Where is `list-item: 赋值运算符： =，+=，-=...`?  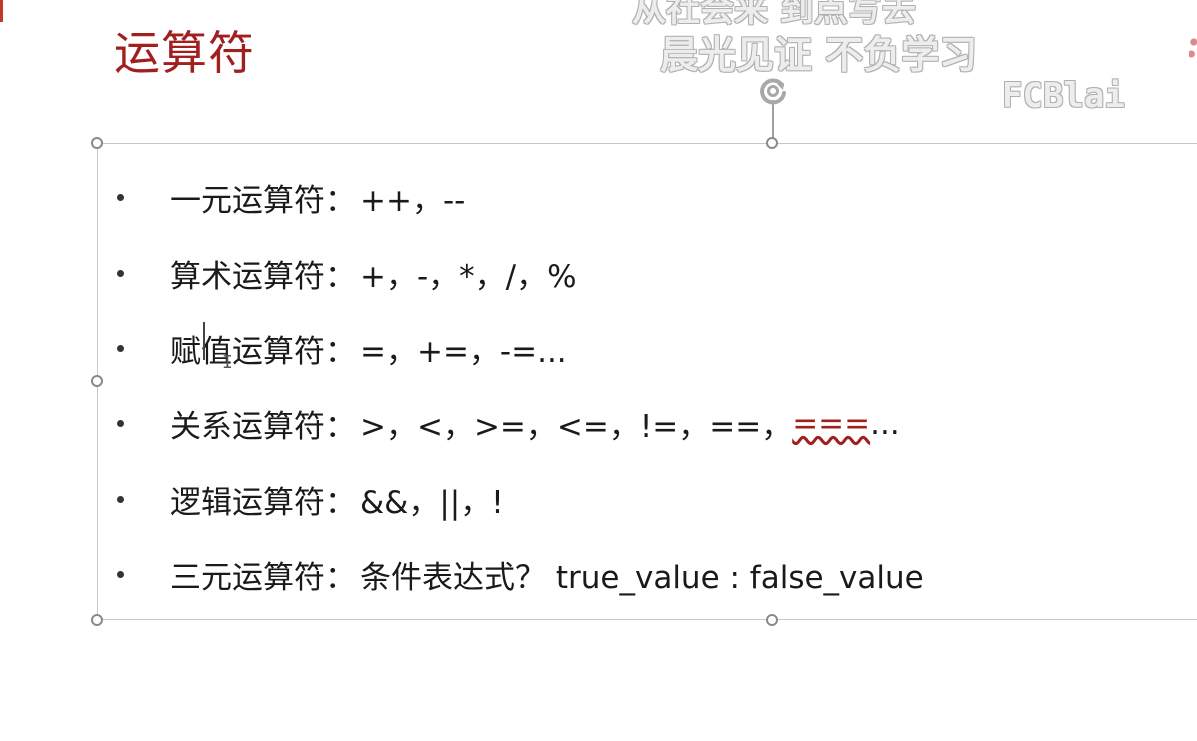
list-item: 赋值运算符： =，+=，-=... is located at coordinates (519, 348).